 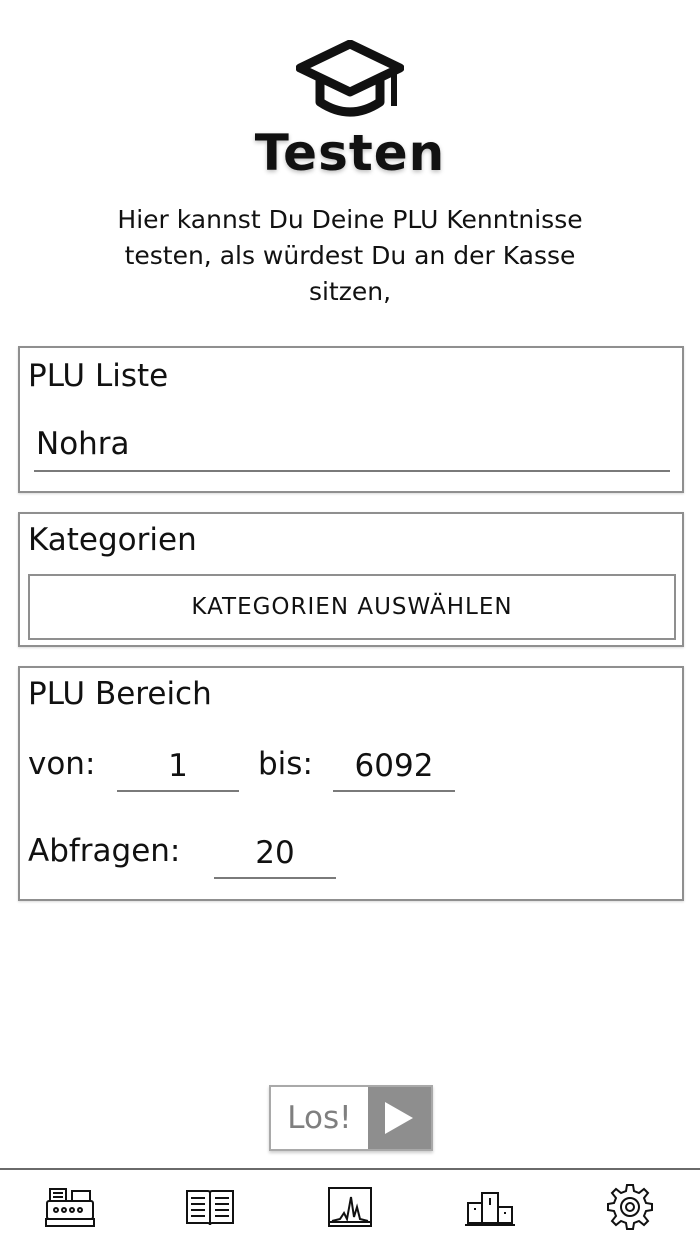 I want to click on bis-label: bis:, so click(x=285, y=764).